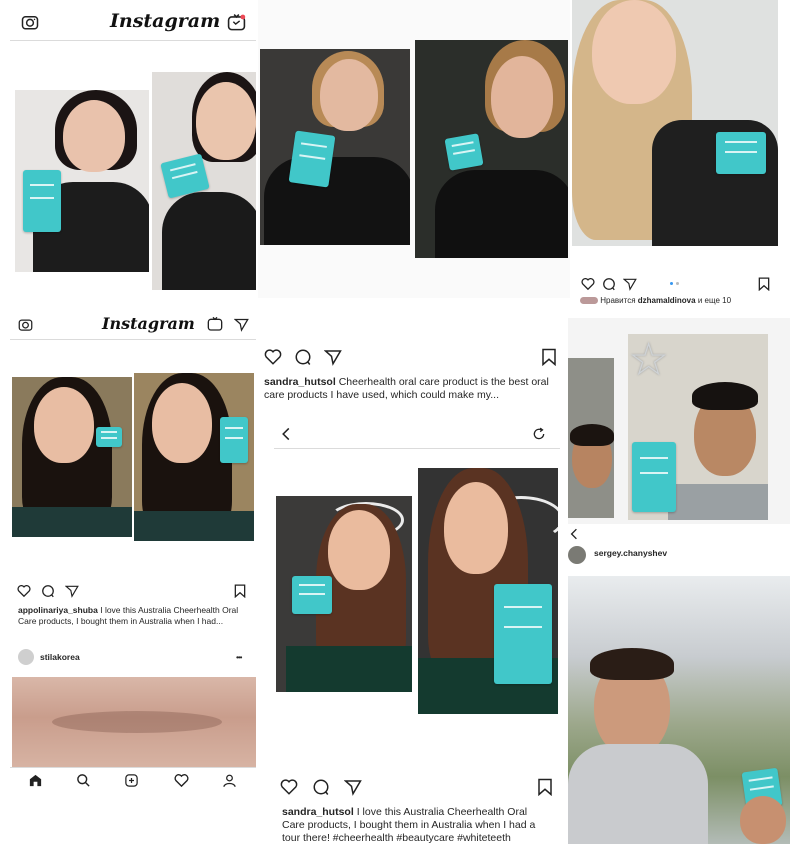 Image resolution: width=790 pixels, height=844 pixels. What do you see at coordinates (676, 284) in the screenshot?
I see `carousel-dots` at bounding box center [676, 284].